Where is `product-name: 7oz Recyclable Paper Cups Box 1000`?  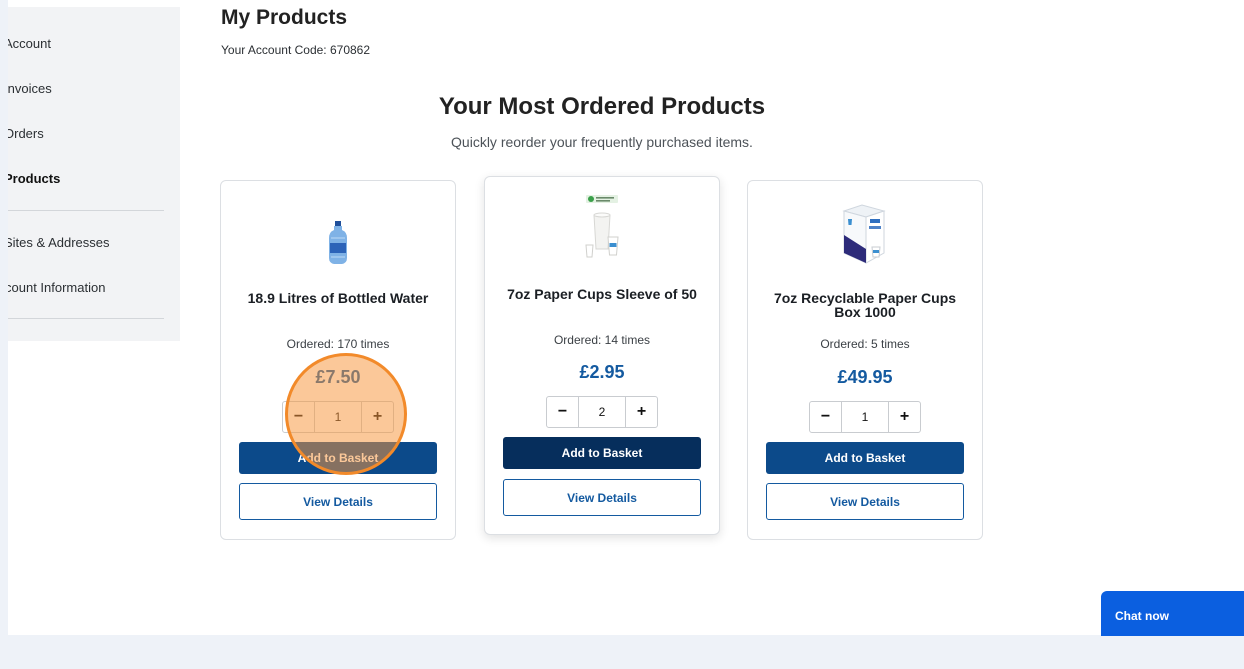 product-name: 7oz Recyclable Paper Cups Box 1000 is located at coordinates (865, 305).